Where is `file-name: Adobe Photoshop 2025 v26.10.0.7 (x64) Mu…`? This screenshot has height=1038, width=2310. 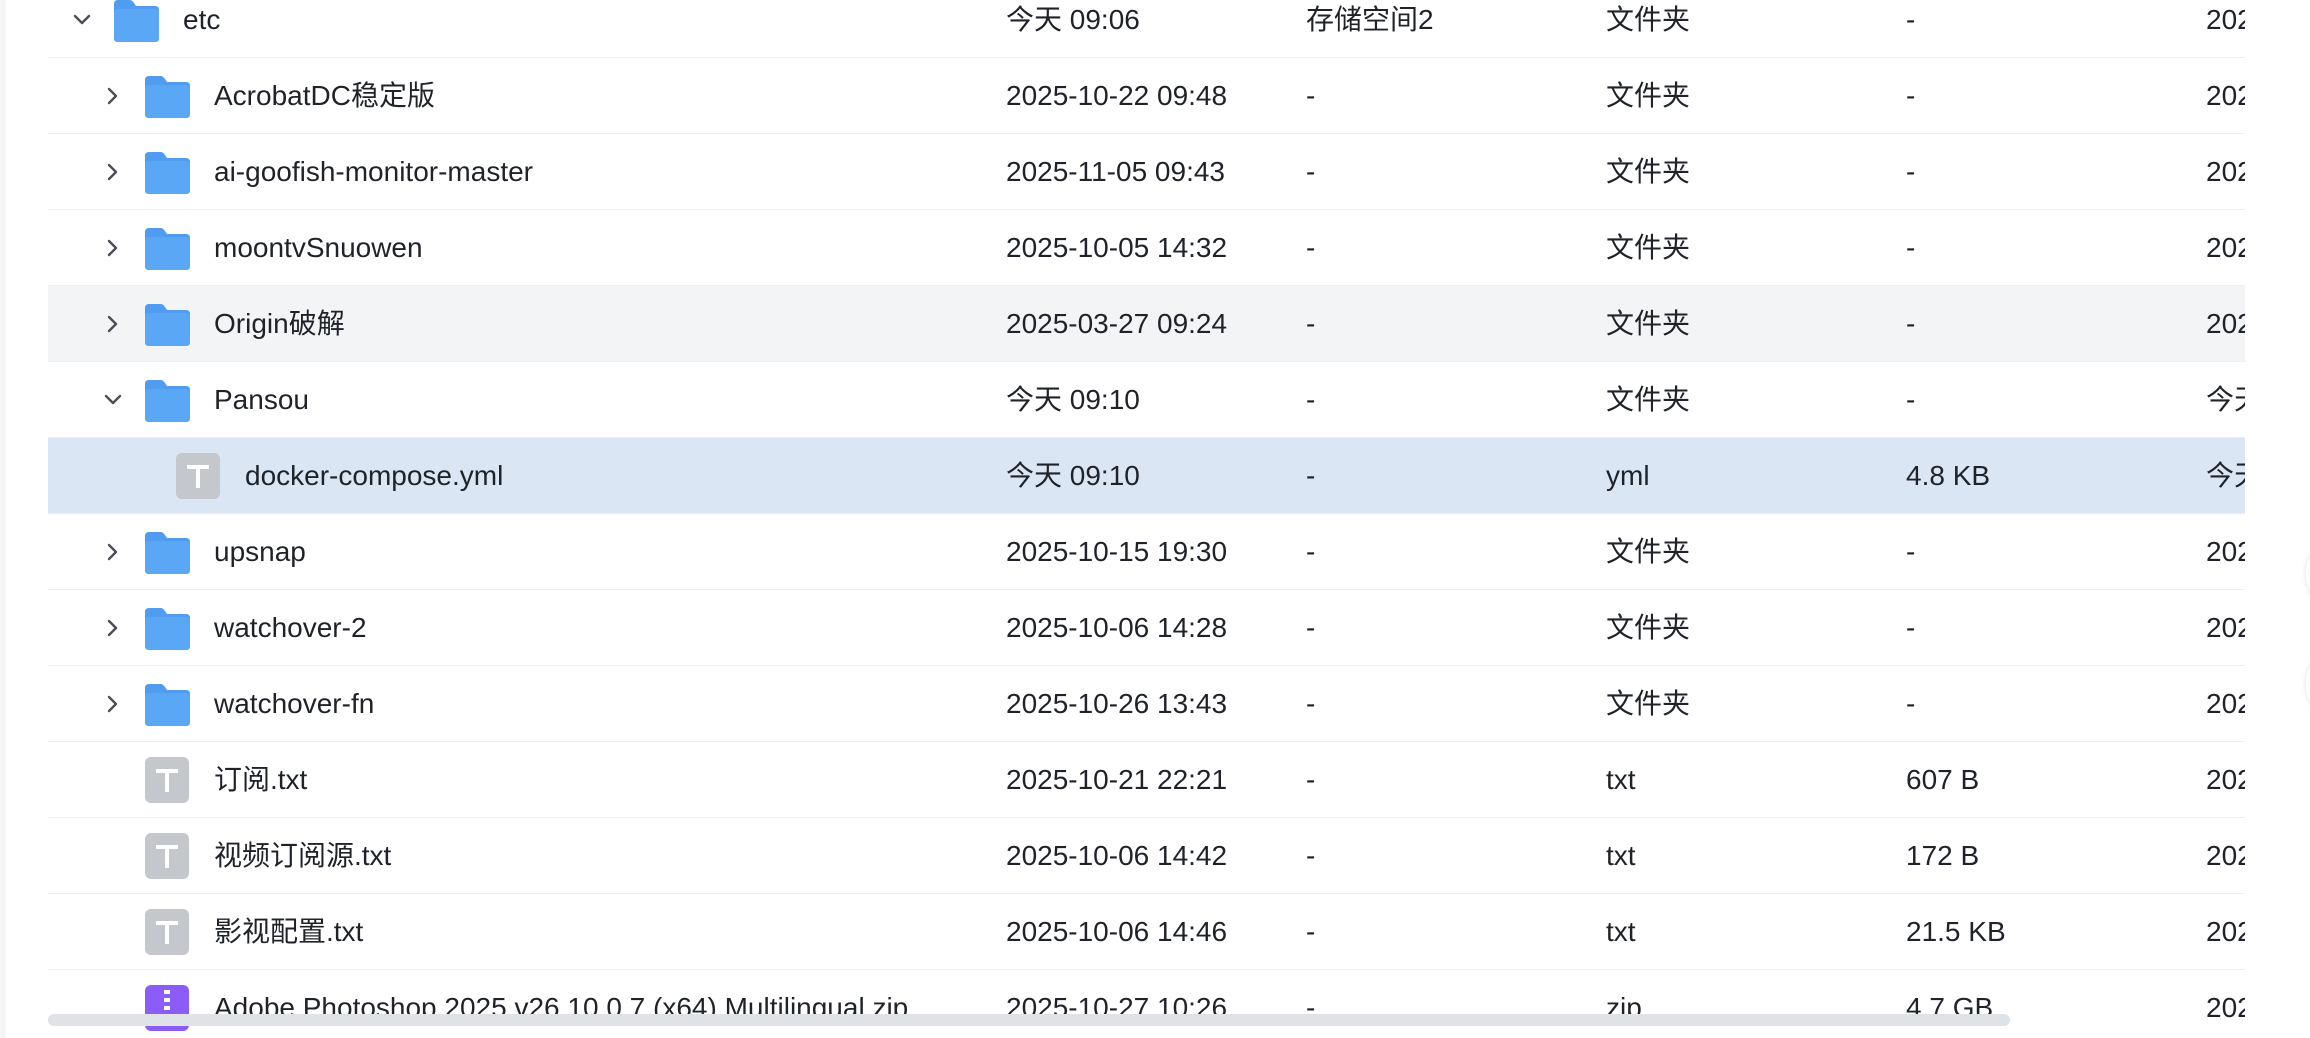 file-name: Adobe Photoshop 2025 v26.10.0.7 (x64) Mu… is located at coordinates (561, 1004).